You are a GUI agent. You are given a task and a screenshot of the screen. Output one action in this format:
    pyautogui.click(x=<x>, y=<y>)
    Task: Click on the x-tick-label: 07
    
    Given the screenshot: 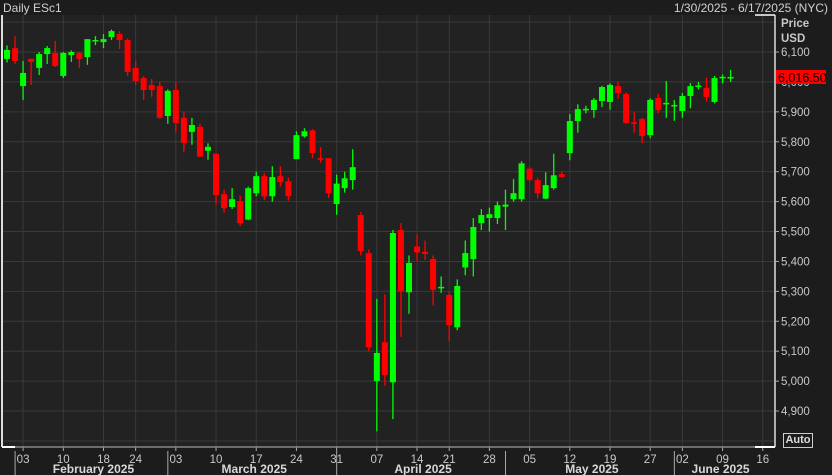 What is the action you would take?
    pyautogui.click(x=376, y=460)
    